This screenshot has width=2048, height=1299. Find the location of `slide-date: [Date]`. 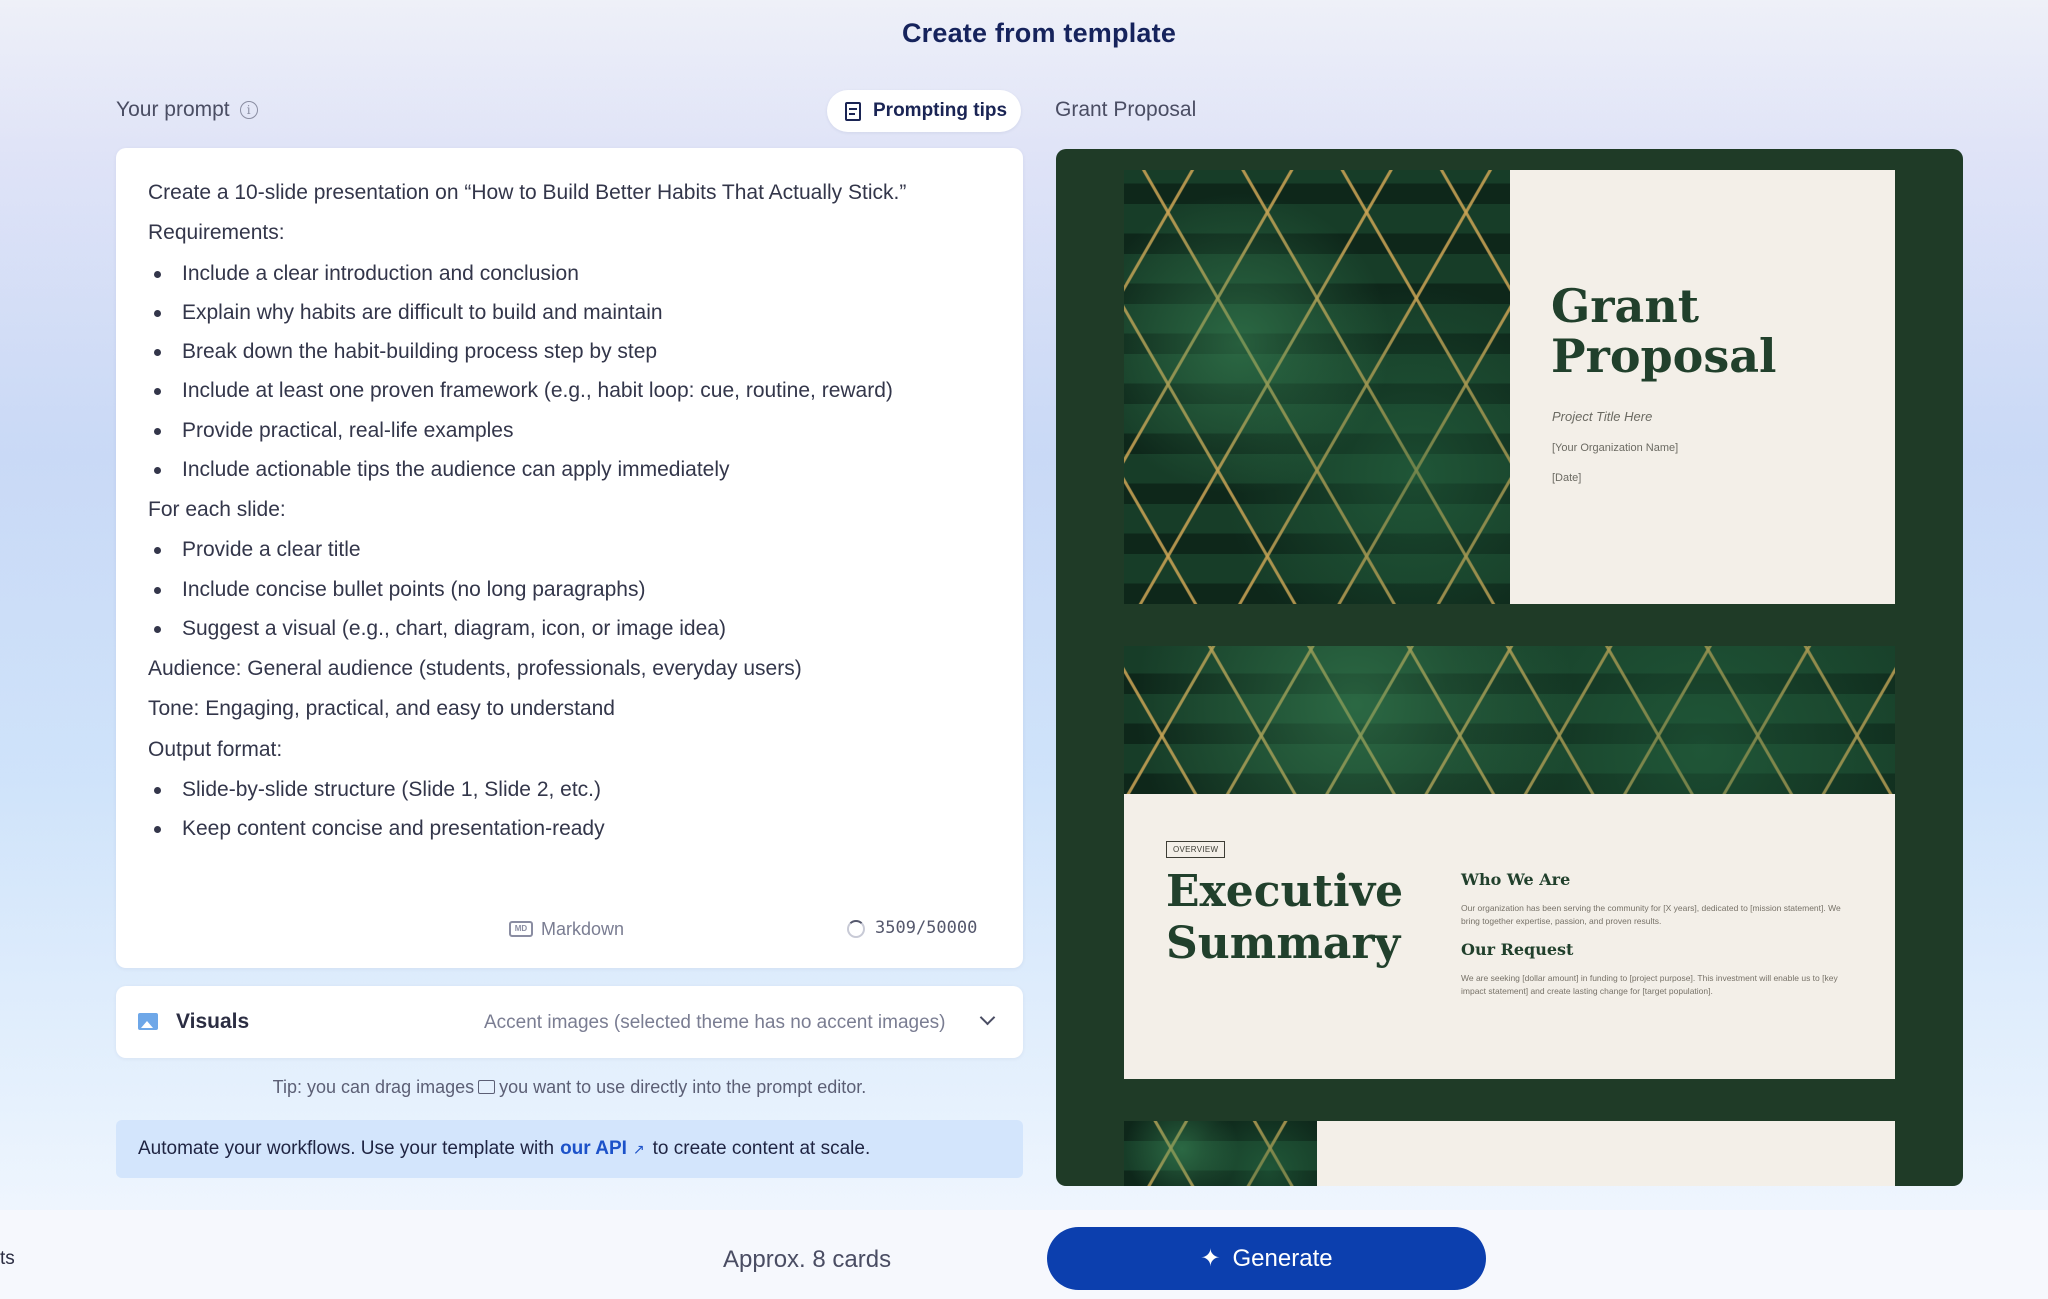

slide-date: [Date] is located at coordinates (1567, 478).